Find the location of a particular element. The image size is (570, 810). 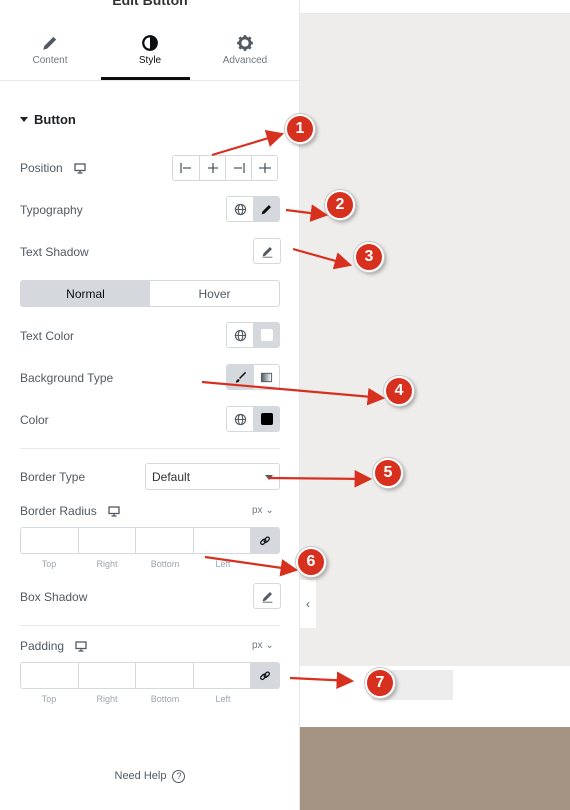

padding-unit-select: px ⌄ is located at coordinates (263, 645).